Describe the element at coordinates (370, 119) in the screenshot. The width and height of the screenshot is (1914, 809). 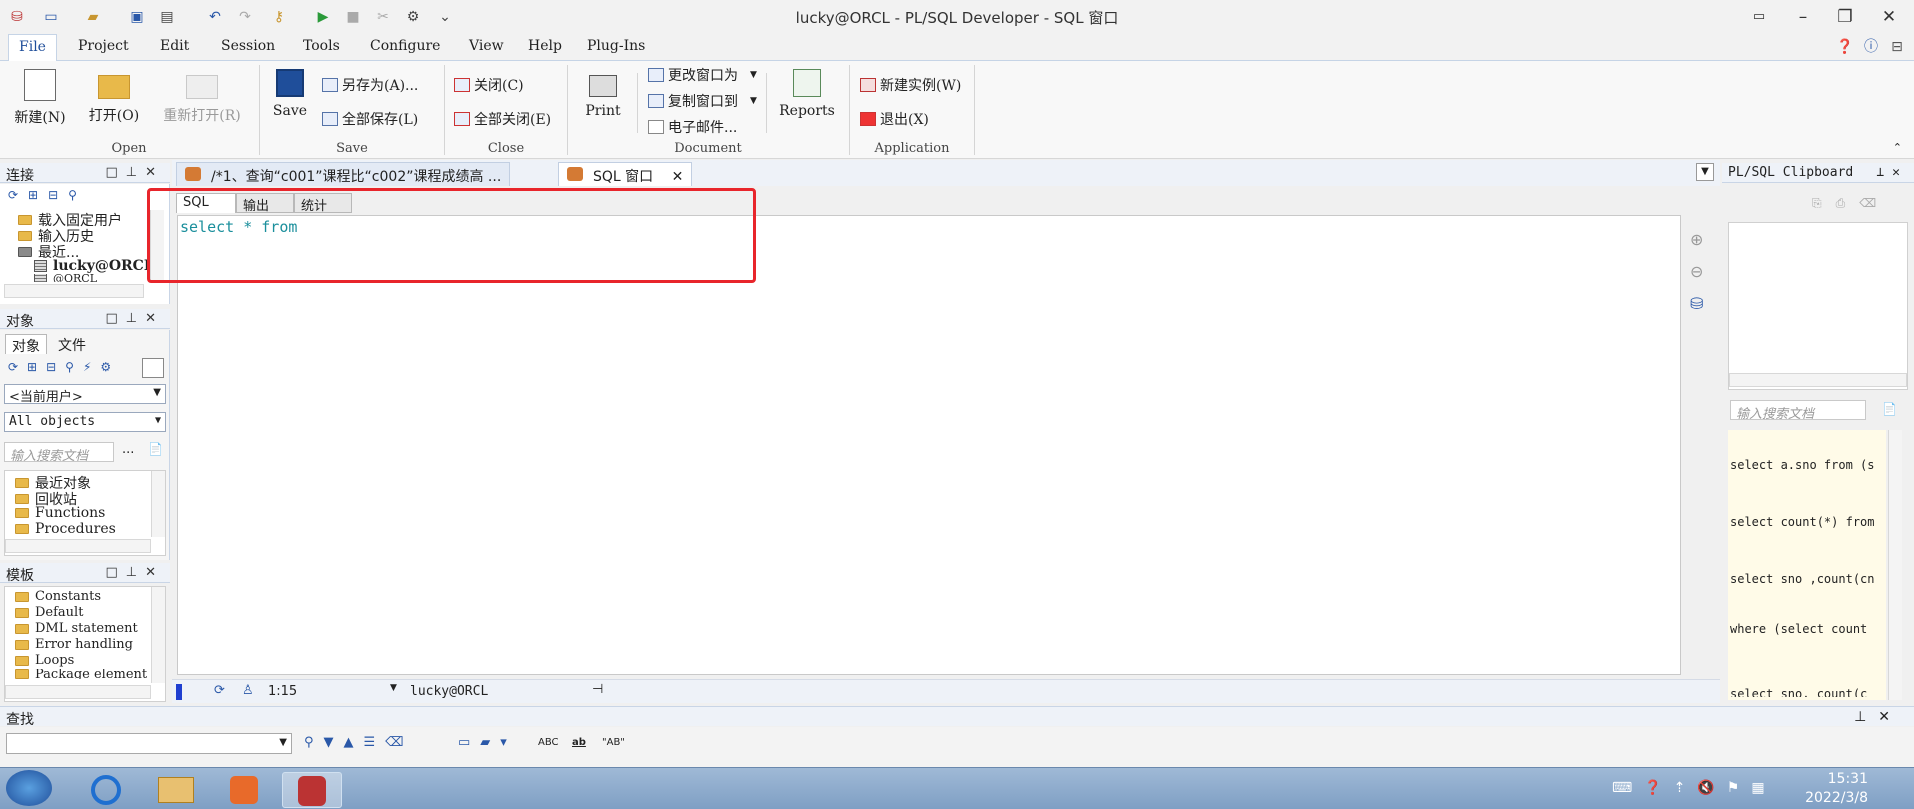
I see `save-all-button: 全部保存(L)` at that location.